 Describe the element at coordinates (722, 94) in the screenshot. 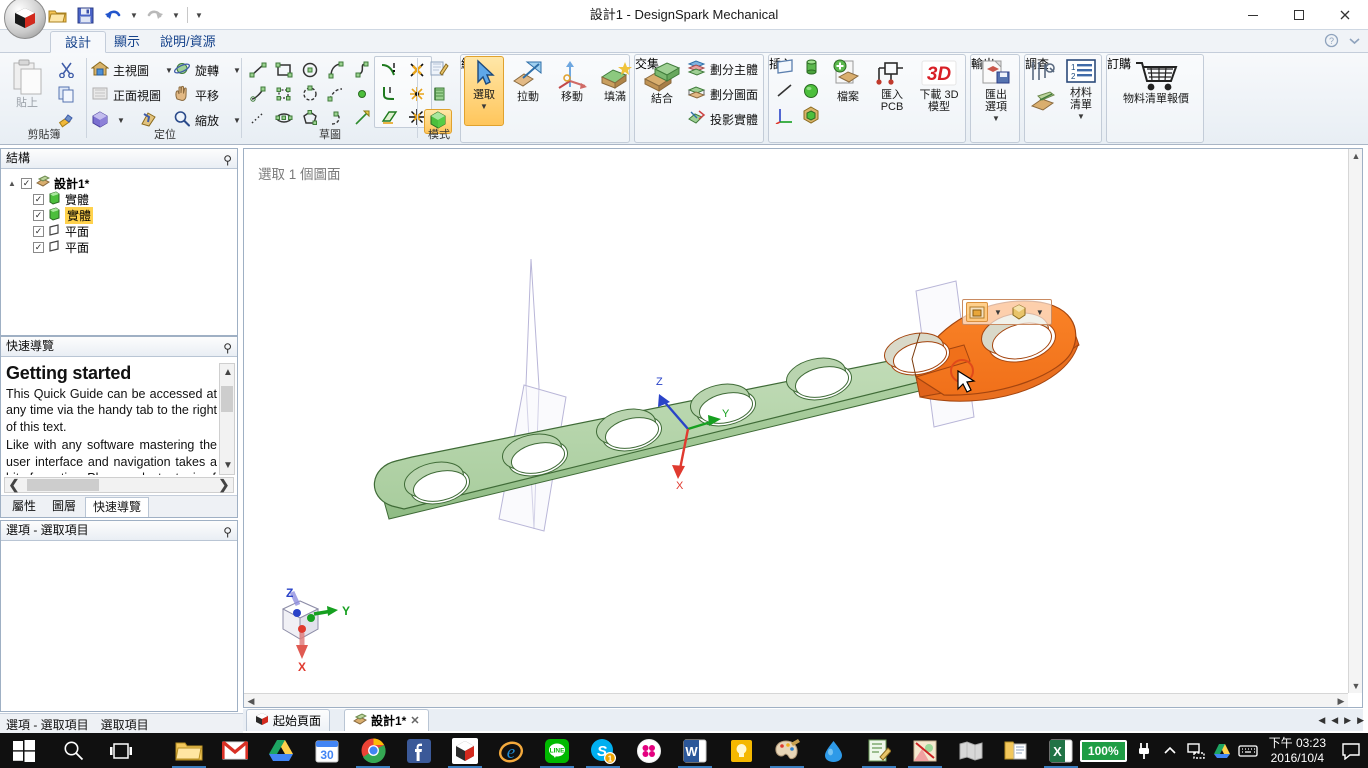

I see `split-face-button: 劃分圖面` at that location.